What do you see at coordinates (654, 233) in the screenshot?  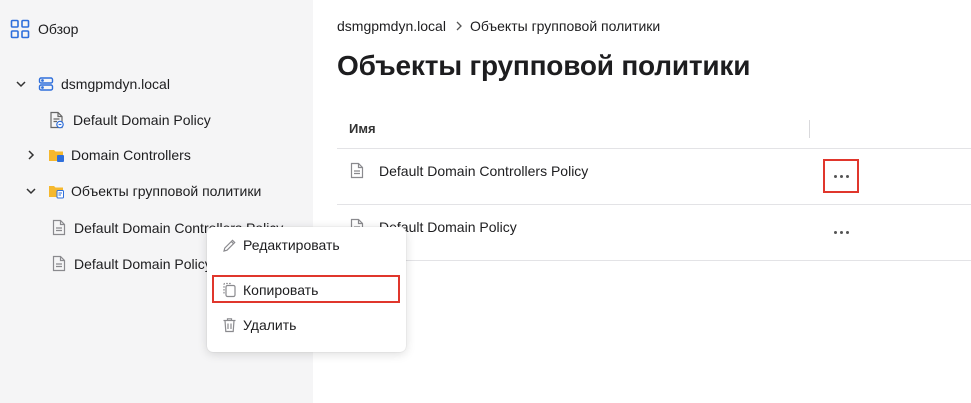 I see `table-row: Default Domain Policy` at bounding box center [654, 233].